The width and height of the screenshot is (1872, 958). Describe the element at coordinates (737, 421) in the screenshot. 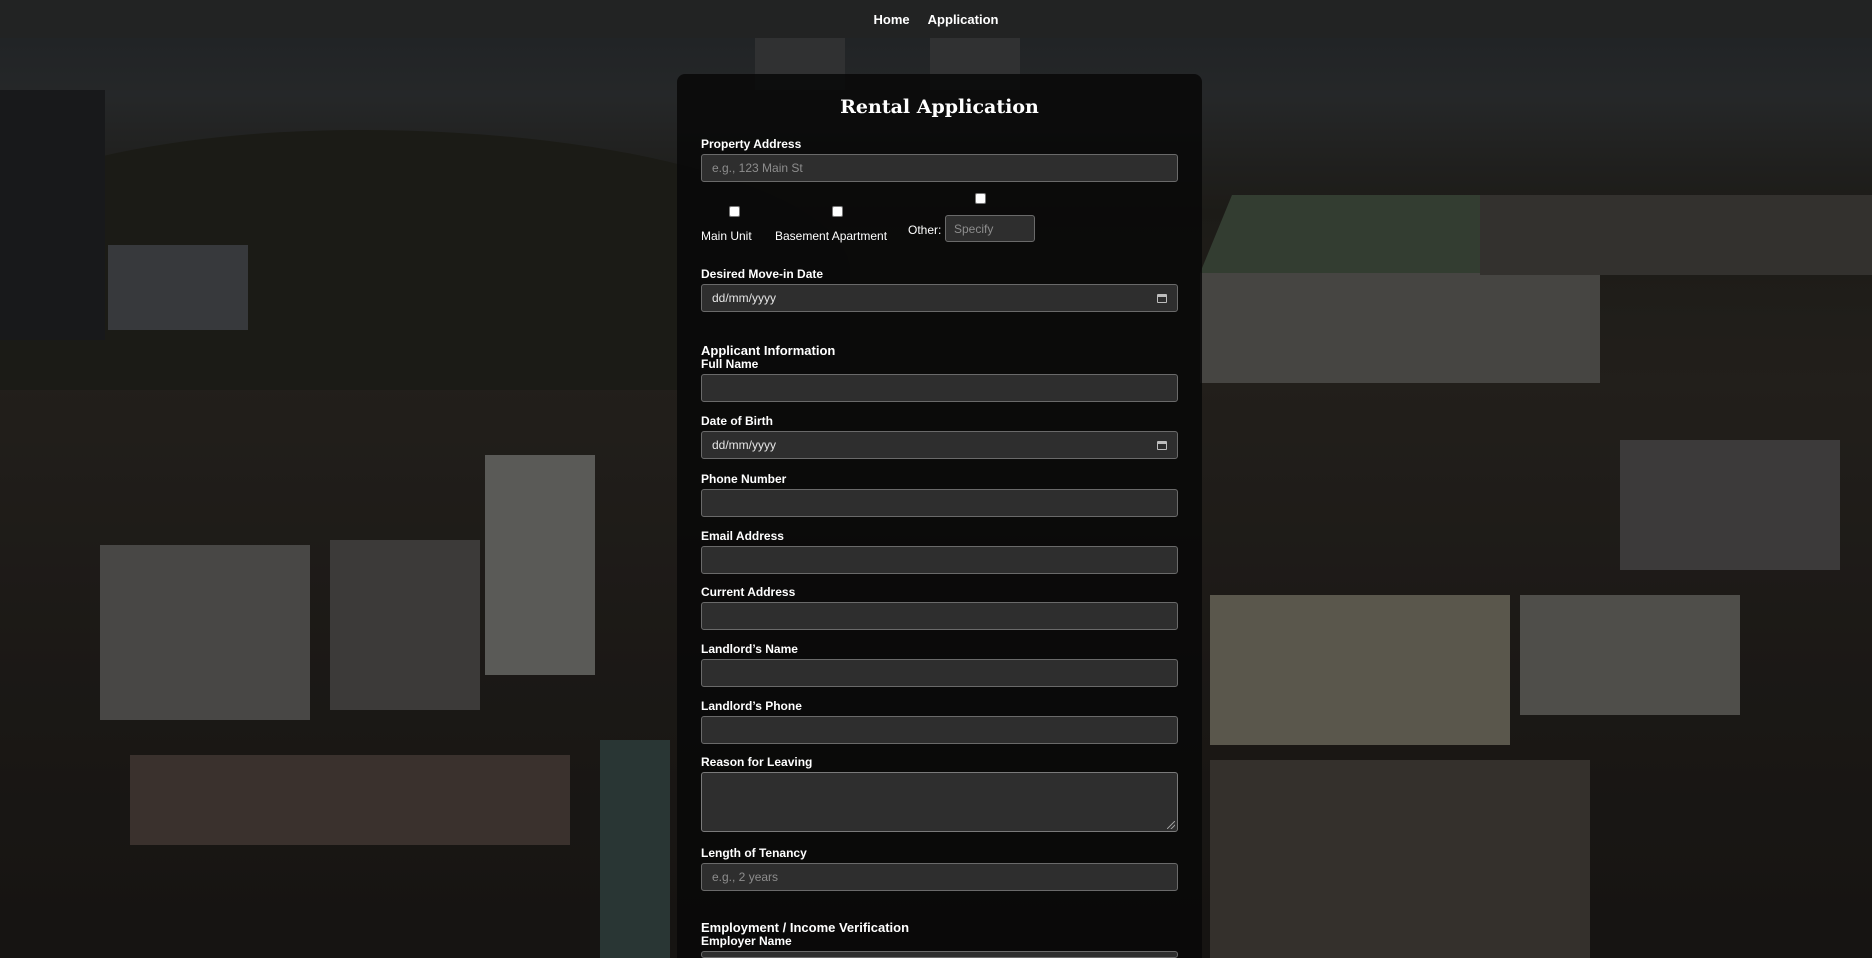

I see `date-of-birth-label: Date of Birth` at that location.